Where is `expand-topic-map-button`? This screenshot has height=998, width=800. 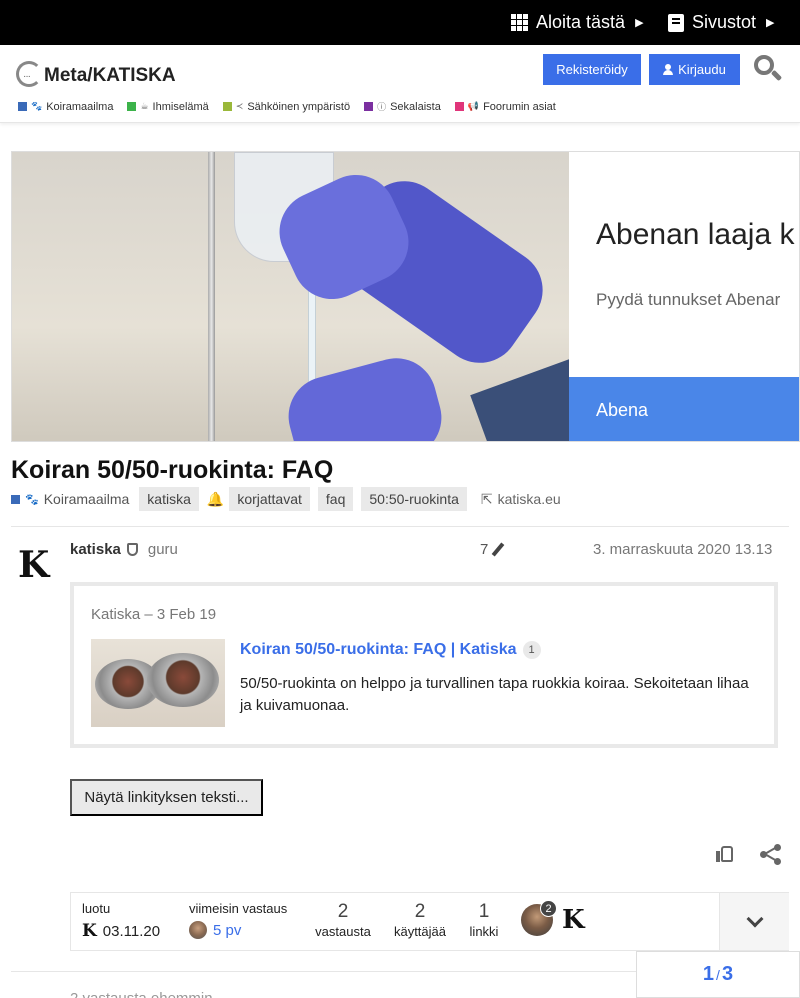 expand-topic-map-button is located at coordinates (754, 921).